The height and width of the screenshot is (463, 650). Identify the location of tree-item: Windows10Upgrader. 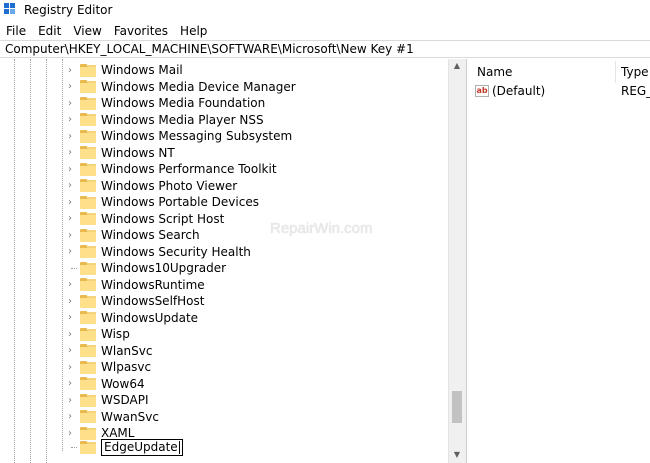
(145, 268).